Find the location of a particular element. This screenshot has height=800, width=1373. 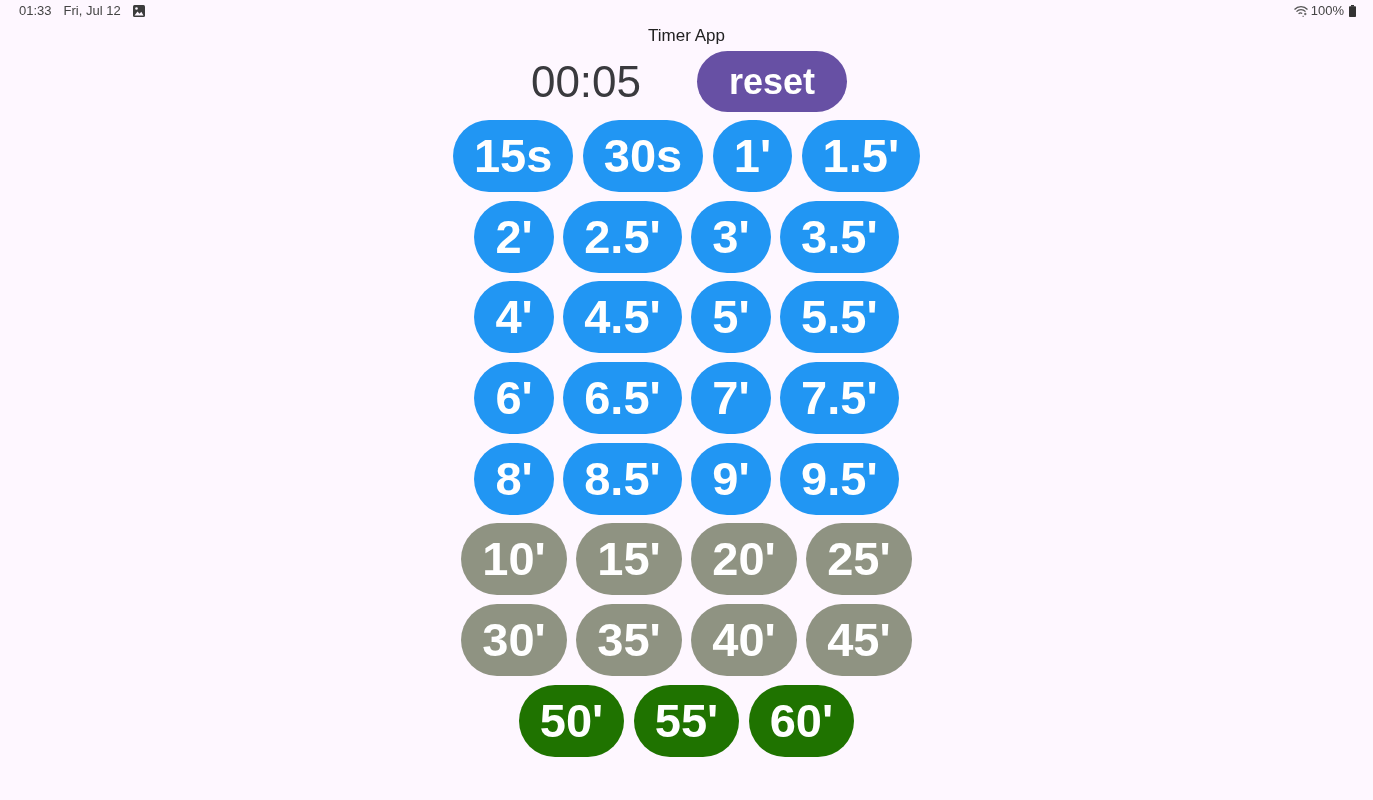

preset-button: 5' is located at coordinates (731, 317).